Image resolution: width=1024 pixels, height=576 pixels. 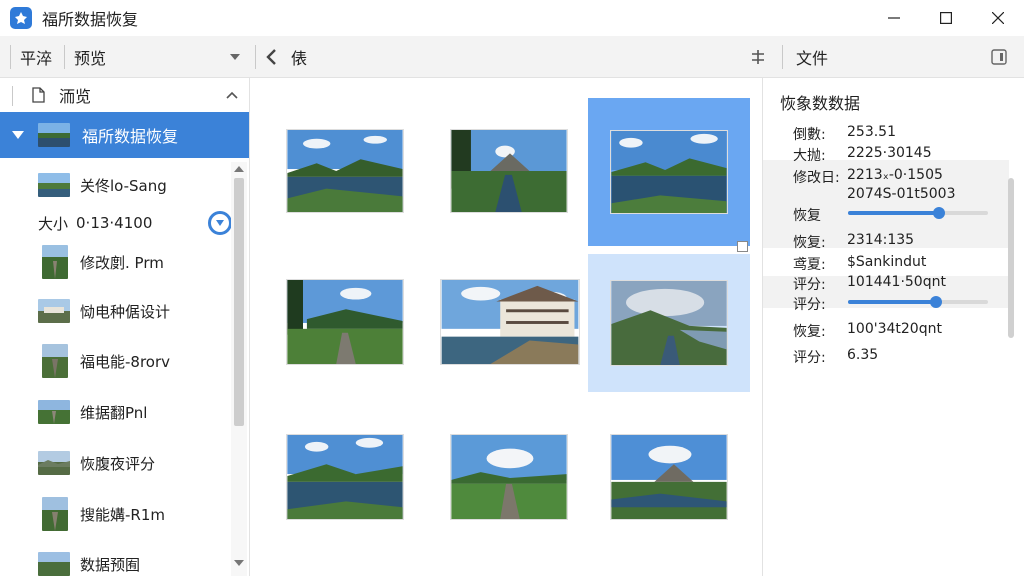 I want to click on property-value: 253.51, so click(x=871, y=132).